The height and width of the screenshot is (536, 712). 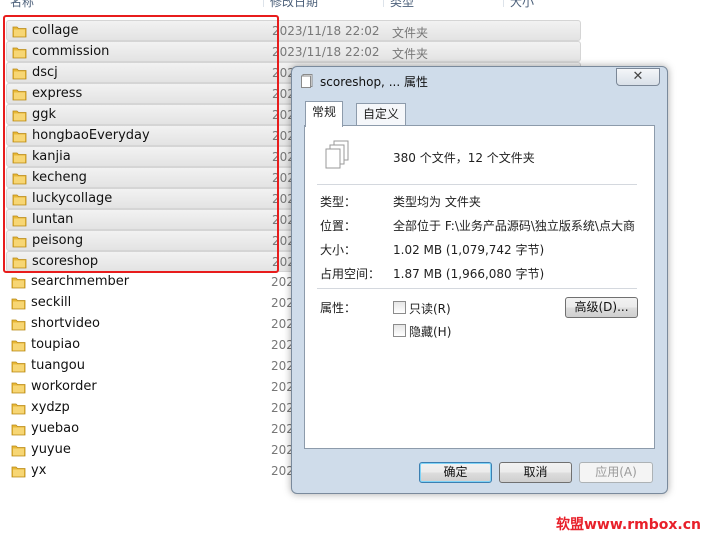 What do you see at coordinates (522, 5) in the screenshot?
I see `column-size: 大小` at bounding box center [522, 5].